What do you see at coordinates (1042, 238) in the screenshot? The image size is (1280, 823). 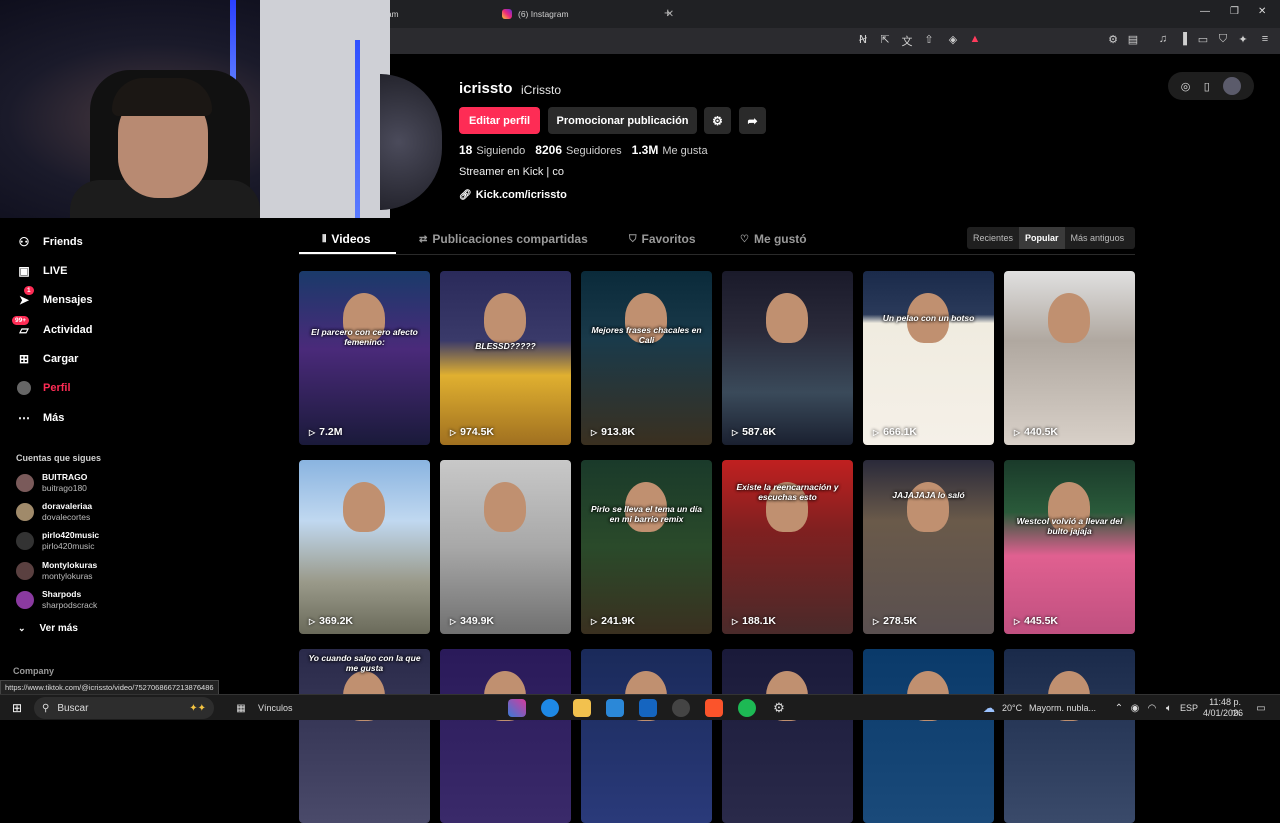 I see `sort-popular-button: Popular` at bounding box center [1042, 238].